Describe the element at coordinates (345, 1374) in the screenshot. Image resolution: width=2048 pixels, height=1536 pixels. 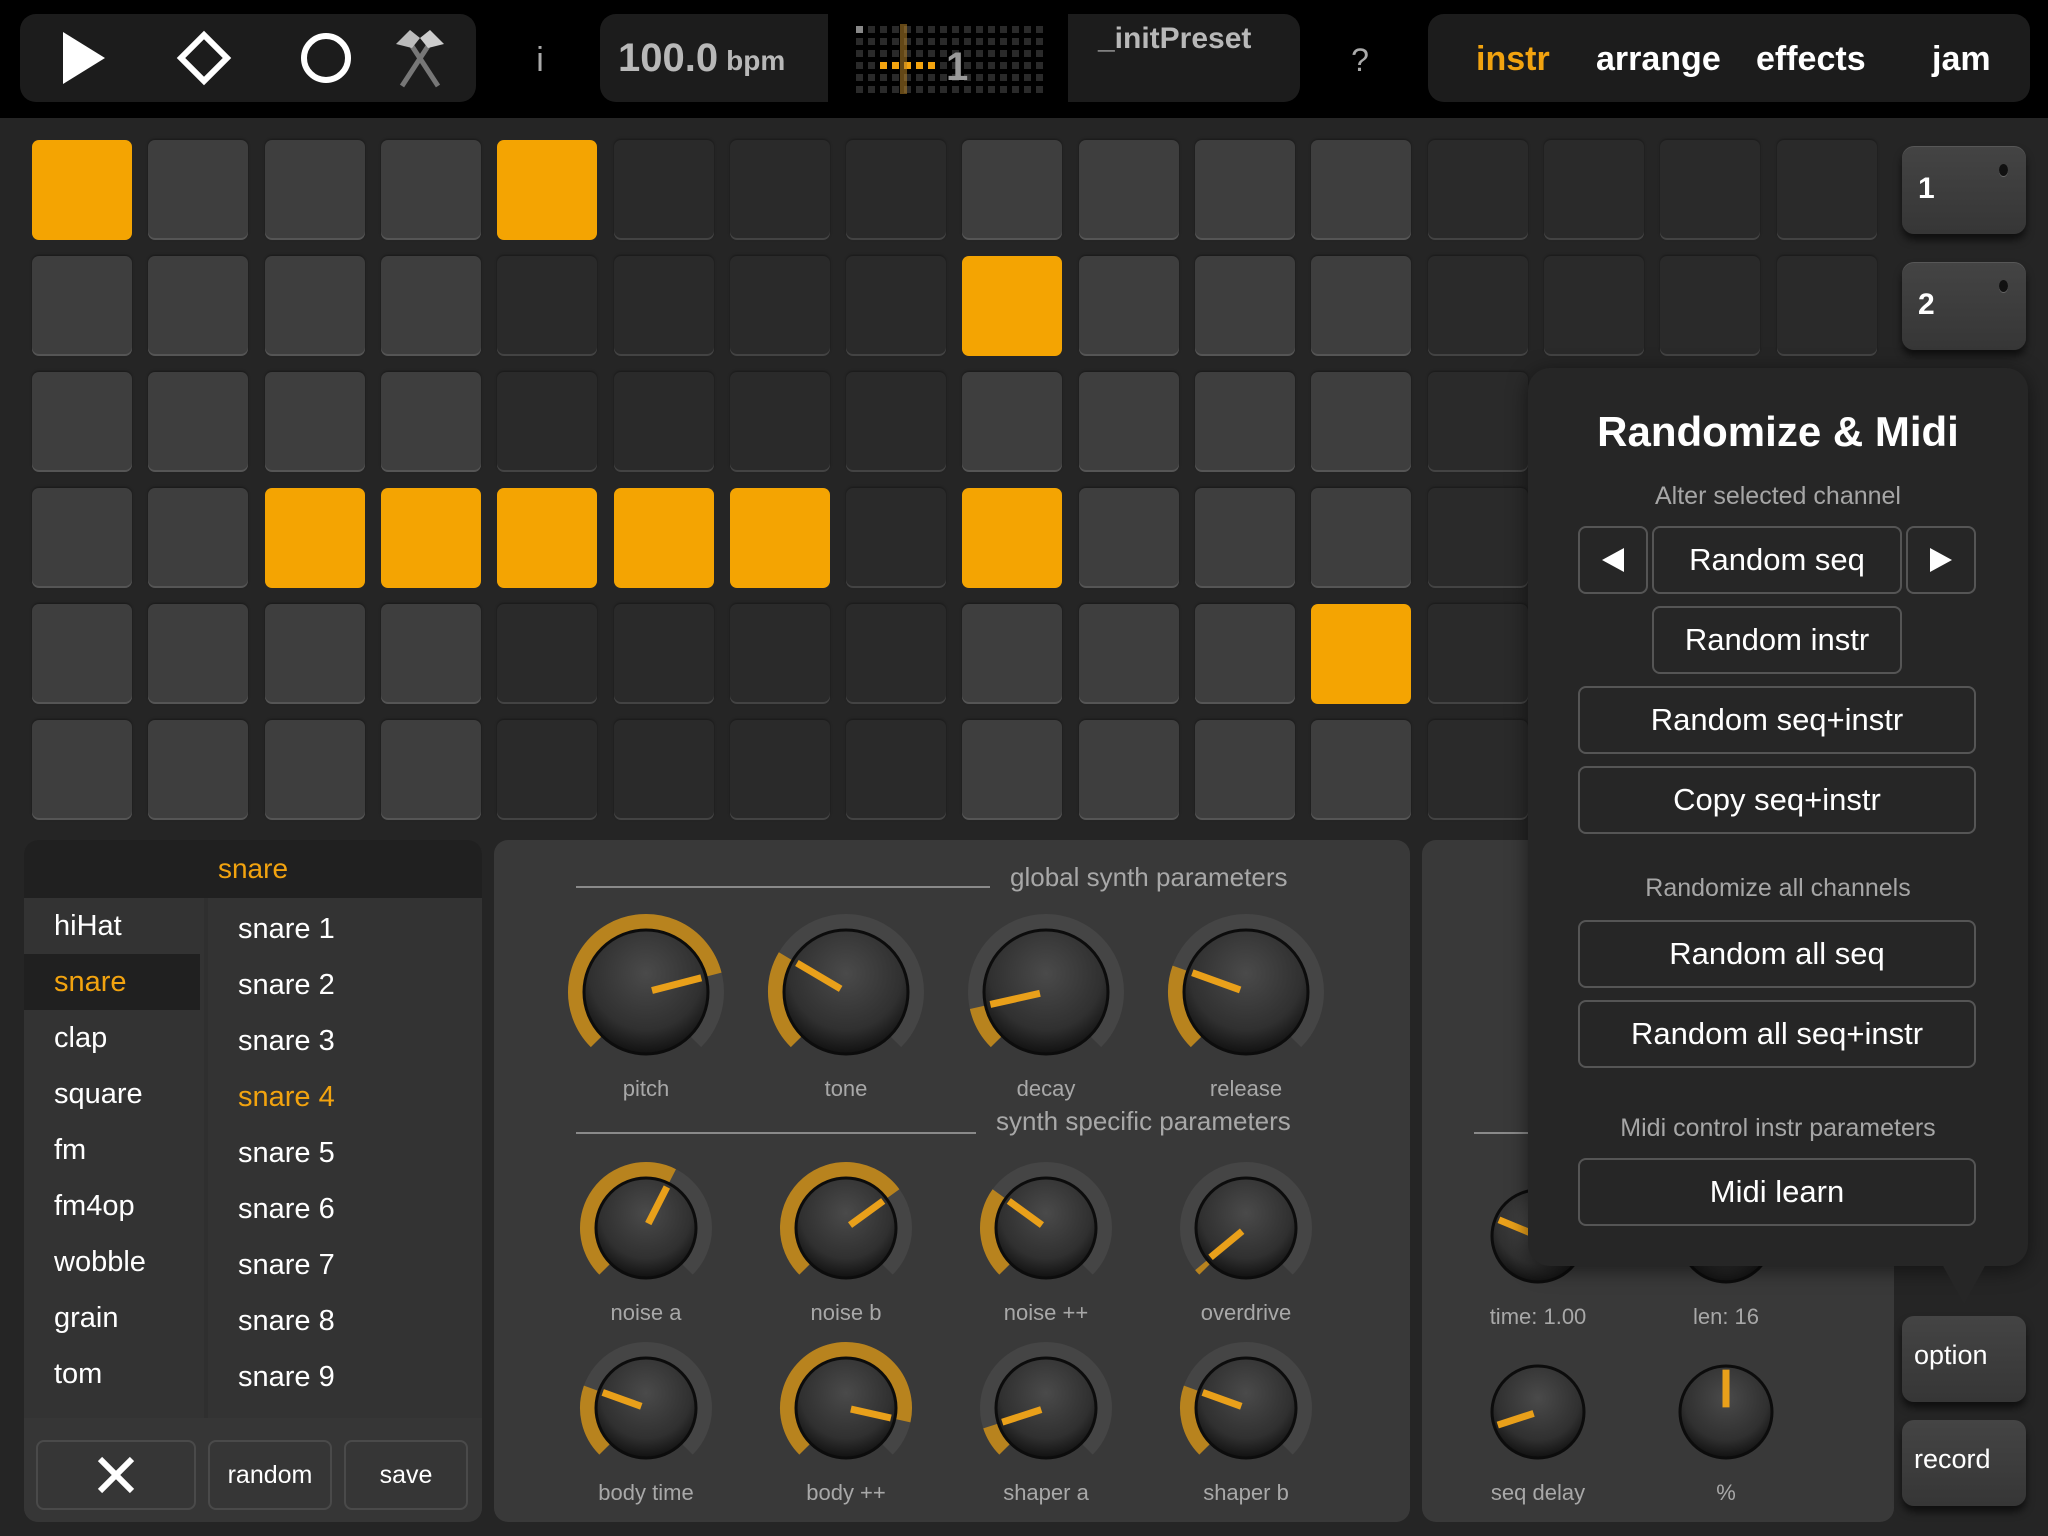
I see `preset-item: snare 9` at that location.